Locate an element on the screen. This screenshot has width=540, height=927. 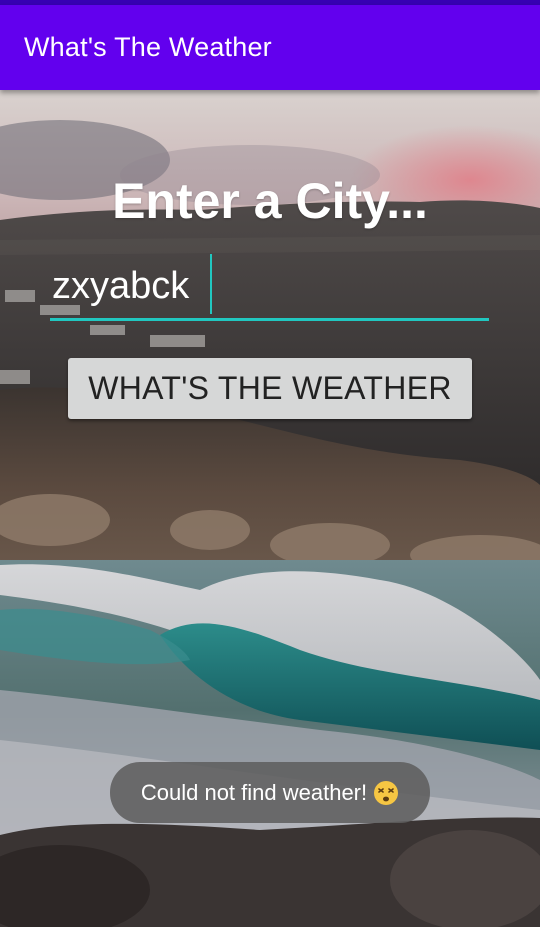
dizzy-face-emoji-icon is located at coordinates (386, 792).